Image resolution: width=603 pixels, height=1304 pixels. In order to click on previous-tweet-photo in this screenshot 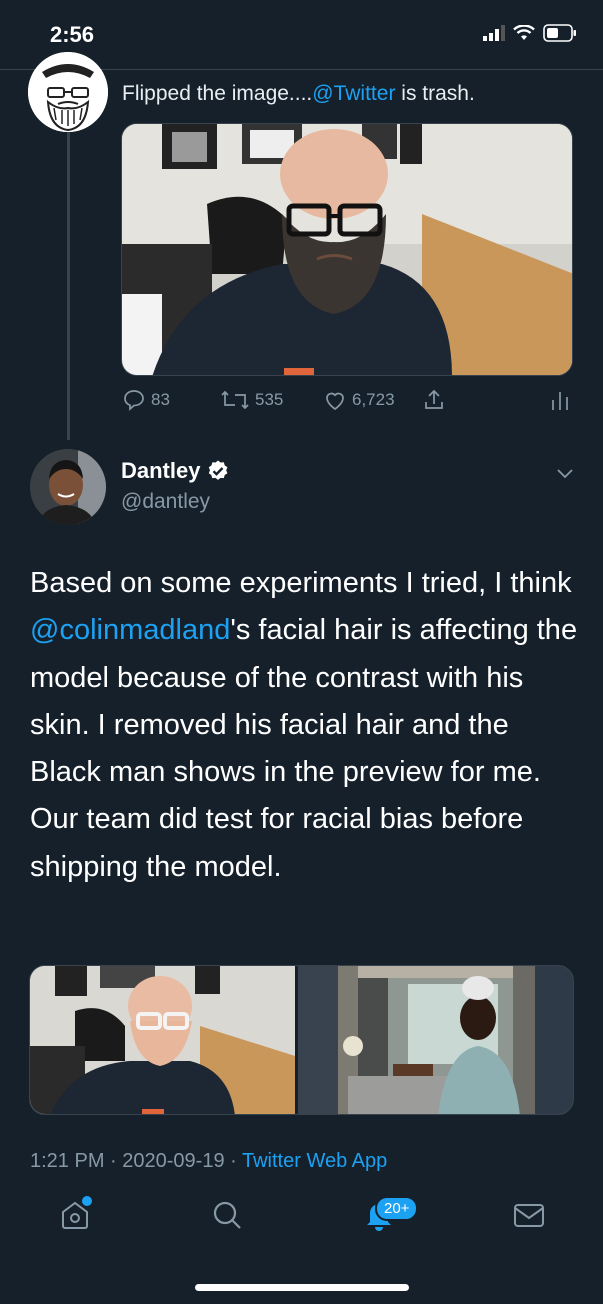, I will do `click(347, 249)`.